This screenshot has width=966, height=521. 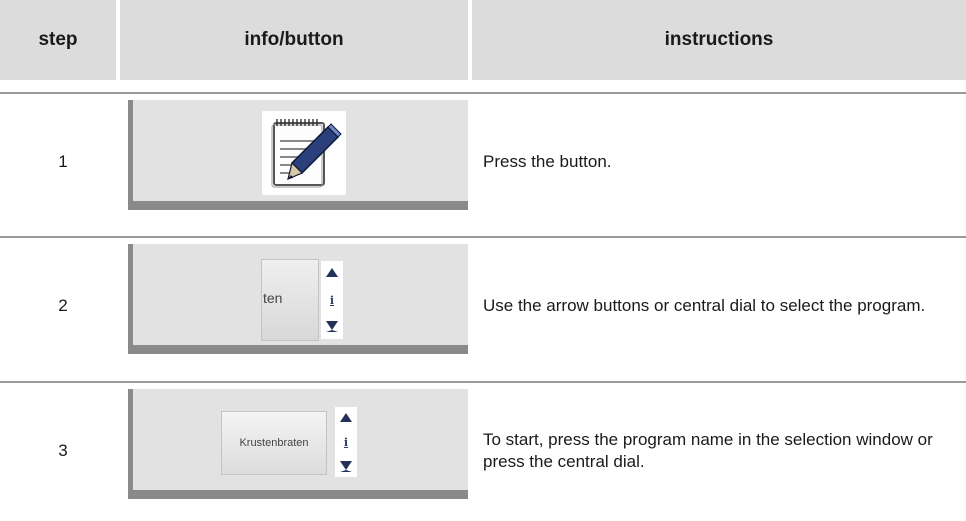 I want to click on step-number: 3, so click(x=63, y=450).